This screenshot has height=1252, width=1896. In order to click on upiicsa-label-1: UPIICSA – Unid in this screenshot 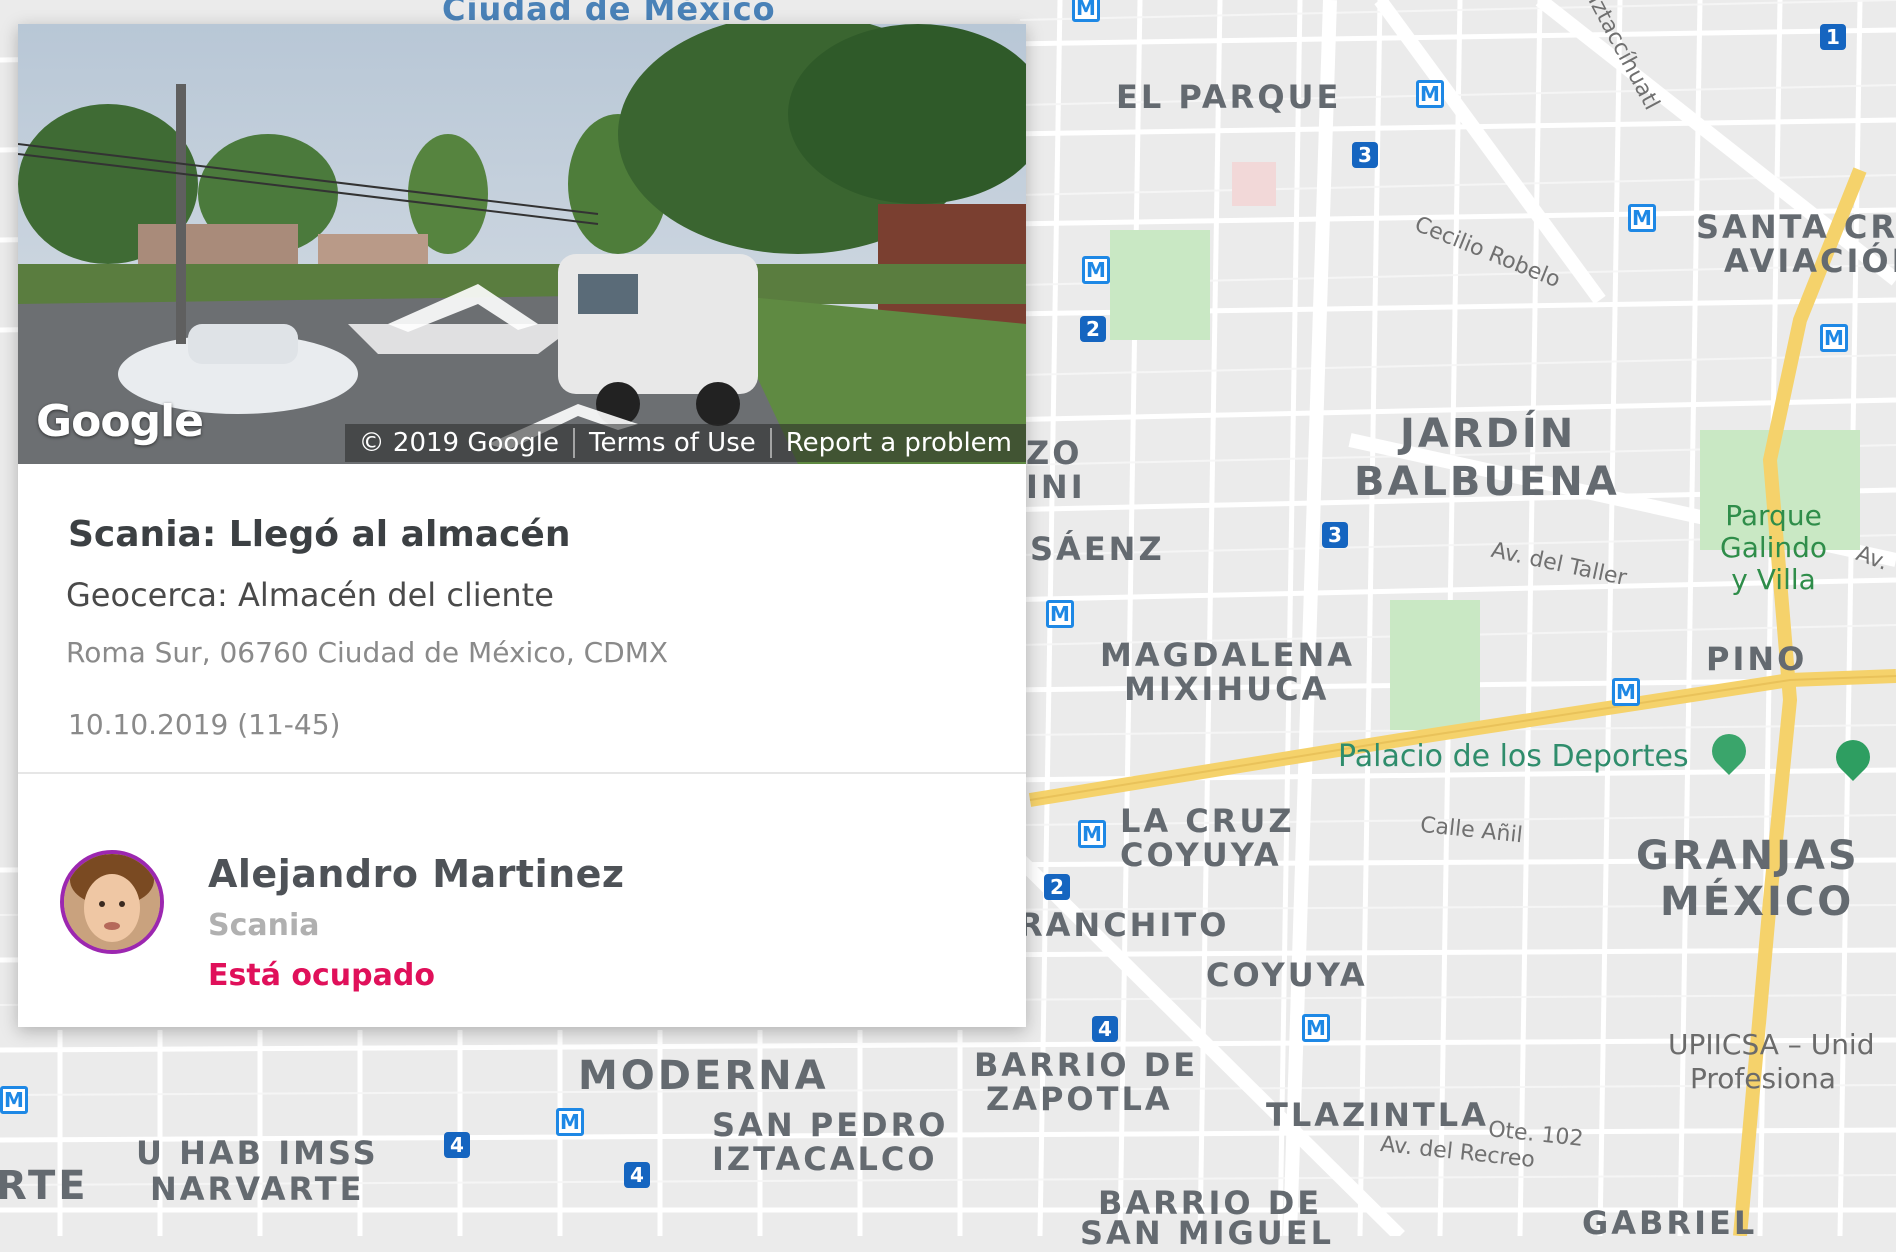, I will do `click(1771, 1044)`.